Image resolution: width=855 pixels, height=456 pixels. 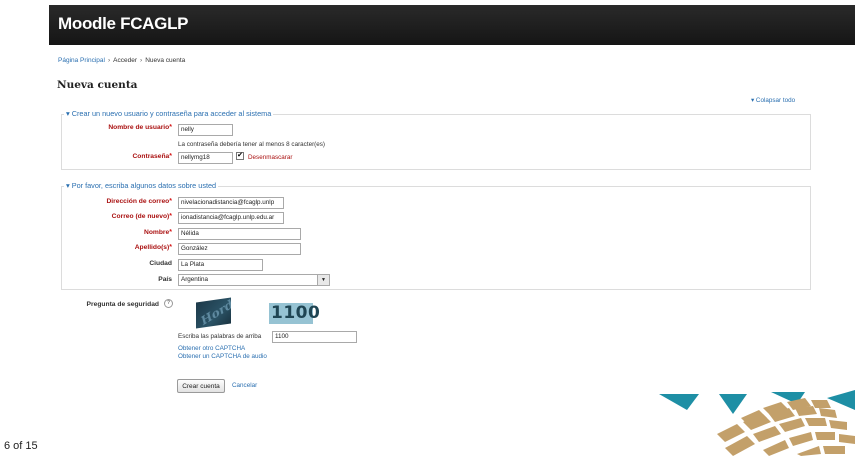 I want to click on breadcrumb-current: Nueva cuenta, so click(x=165, y=60).